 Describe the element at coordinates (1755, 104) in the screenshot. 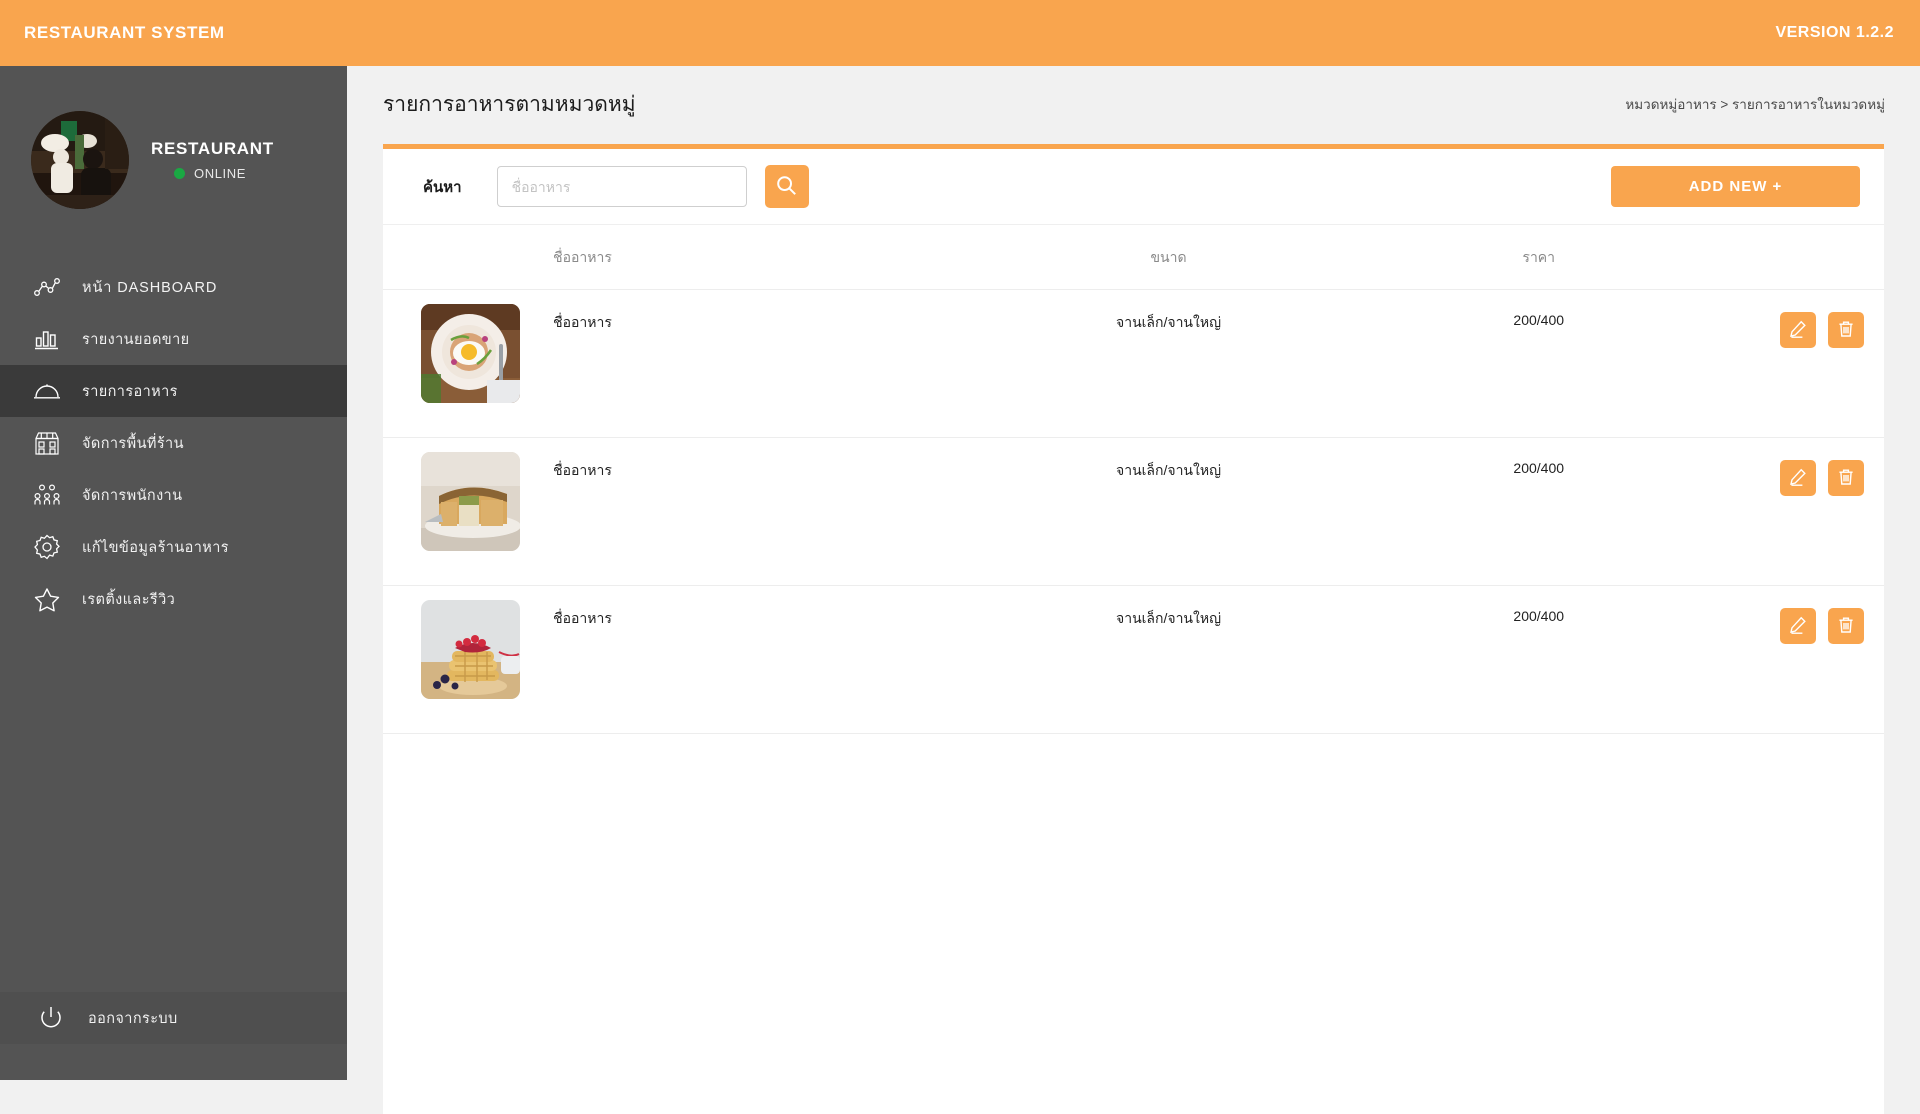

I see `breadcrumb: หมวดหมู่อาหาร > รายการอาหารในหมวดหมู่` at that location.